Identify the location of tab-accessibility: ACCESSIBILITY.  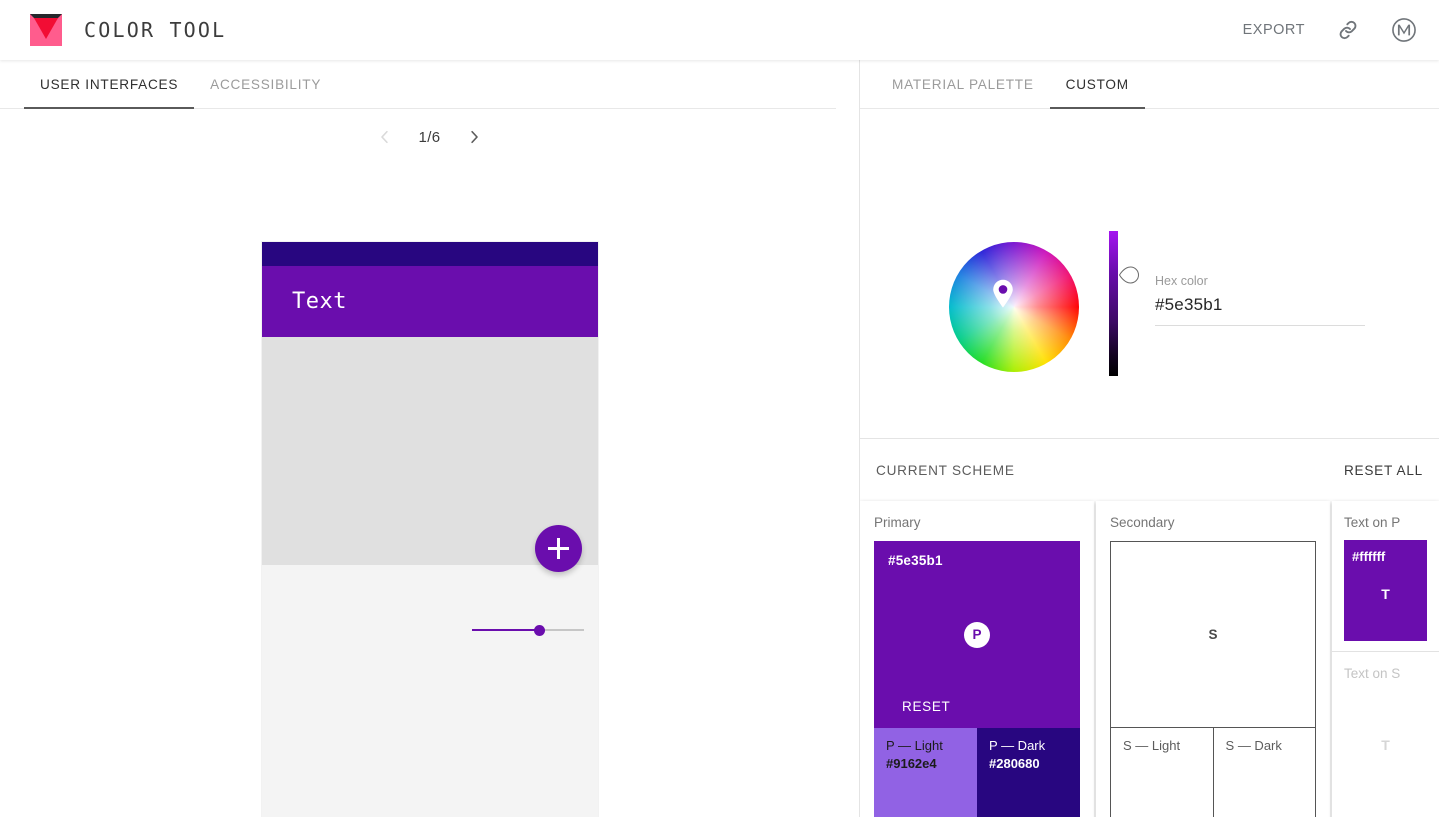
(265, 84).